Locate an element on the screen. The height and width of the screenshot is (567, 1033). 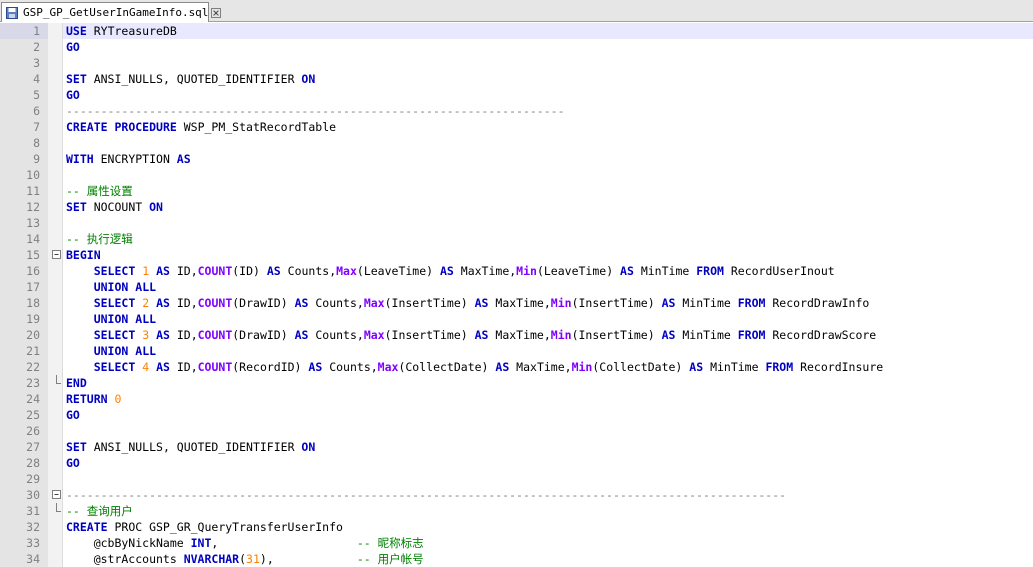
code-token: GO is located at coordinates (73, 95).